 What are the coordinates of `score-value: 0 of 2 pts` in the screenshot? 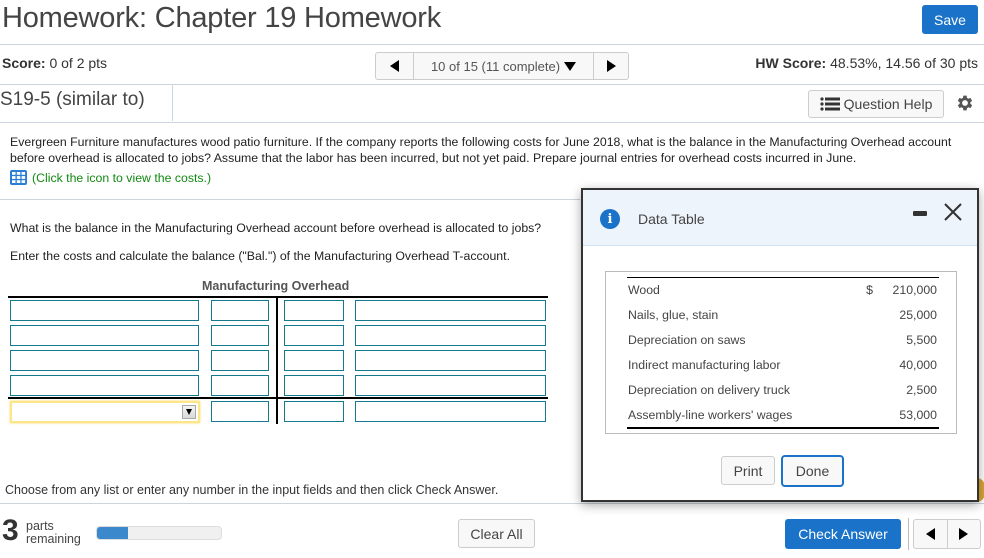 It's located at (78, 63).